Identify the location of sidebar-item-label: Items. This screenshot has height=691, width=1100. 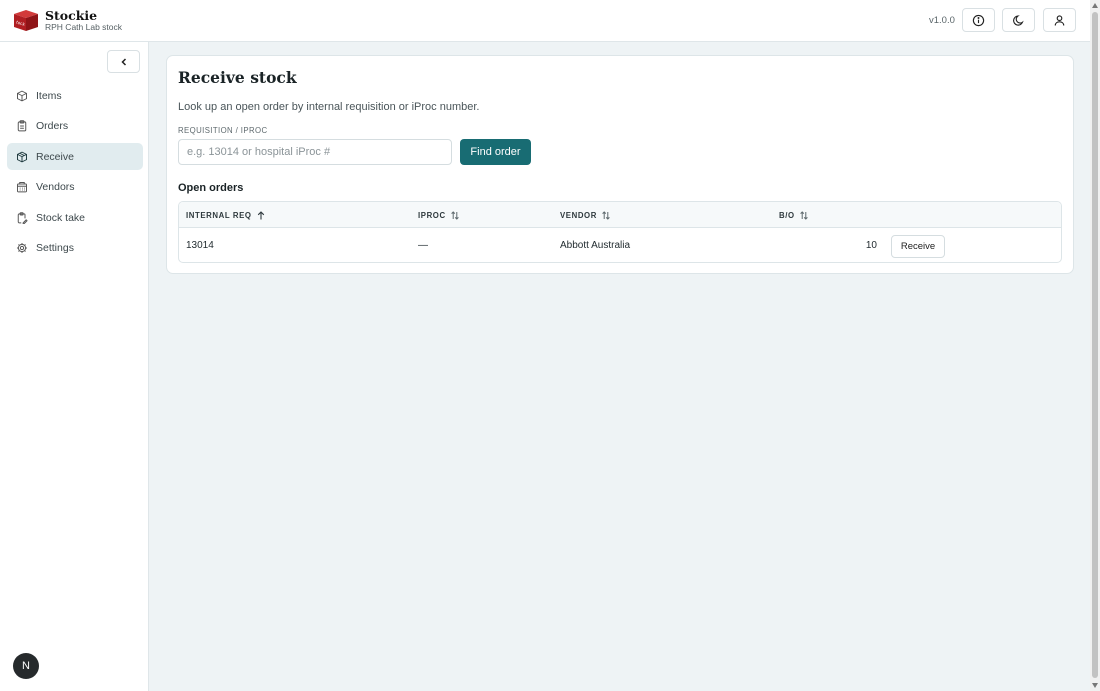
(49, 95).